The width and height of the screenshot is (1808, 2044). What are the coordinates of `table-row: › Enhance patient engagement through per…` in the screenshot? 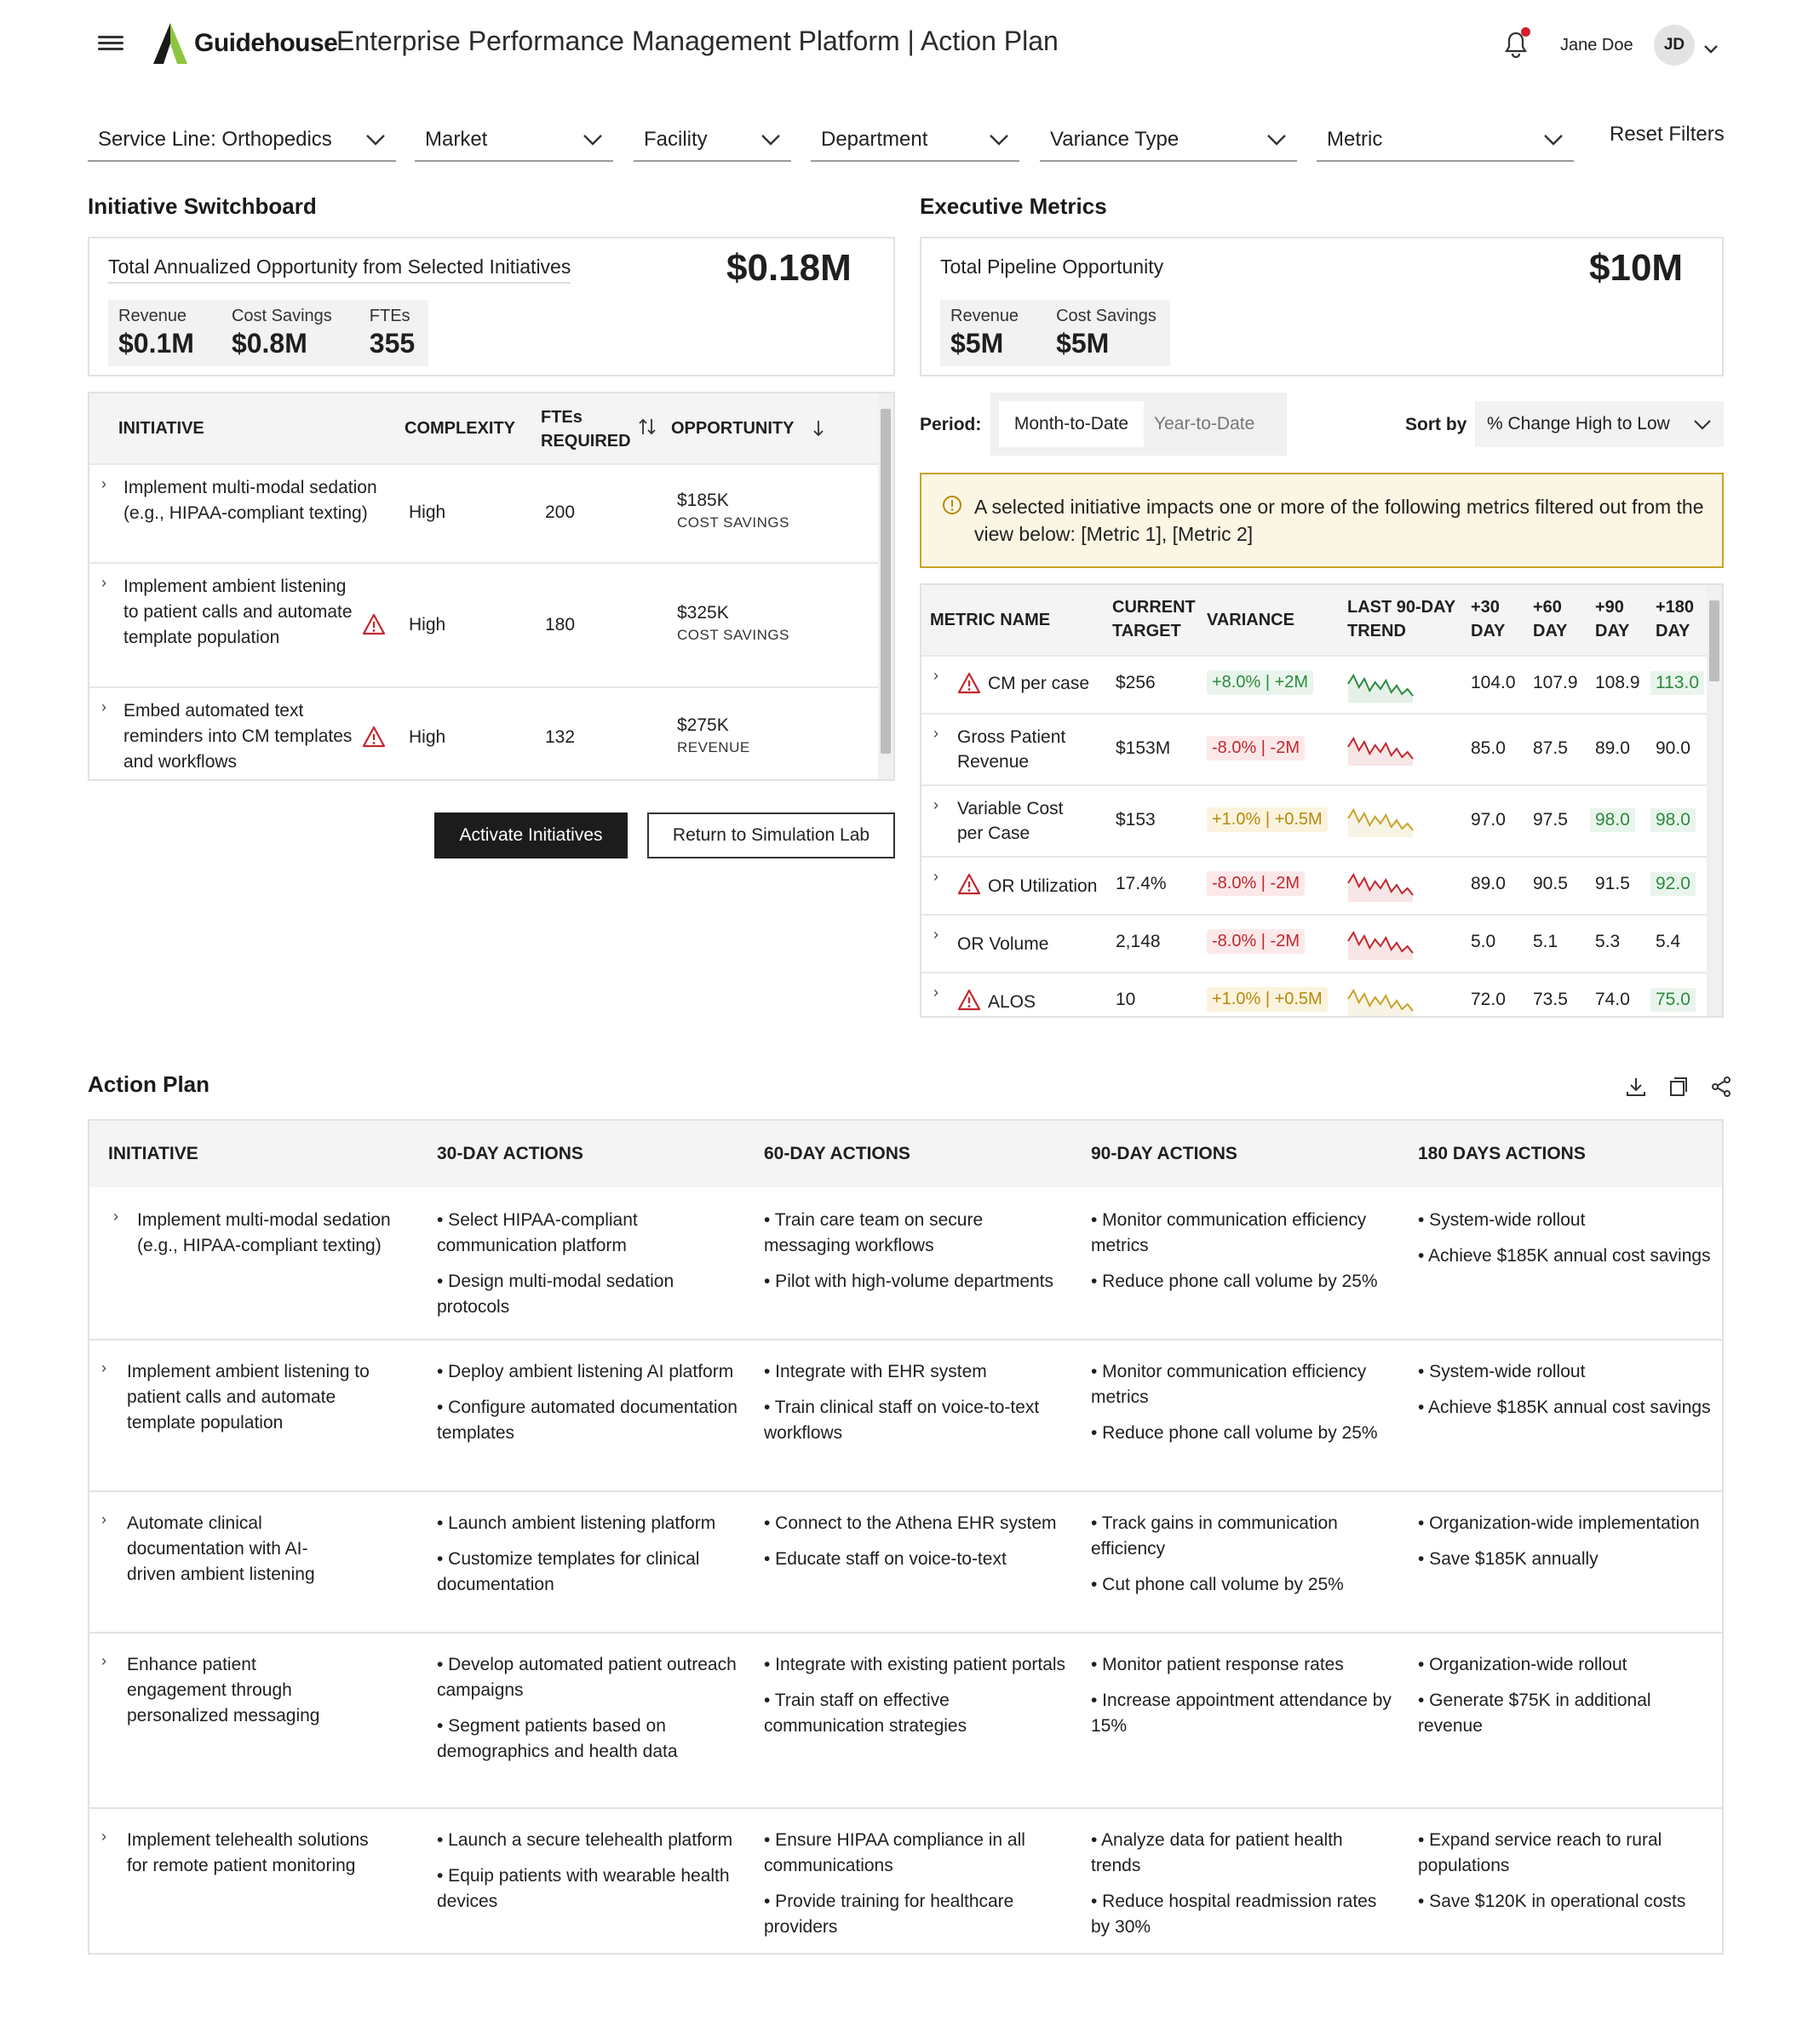 It's located at (906, 1719).